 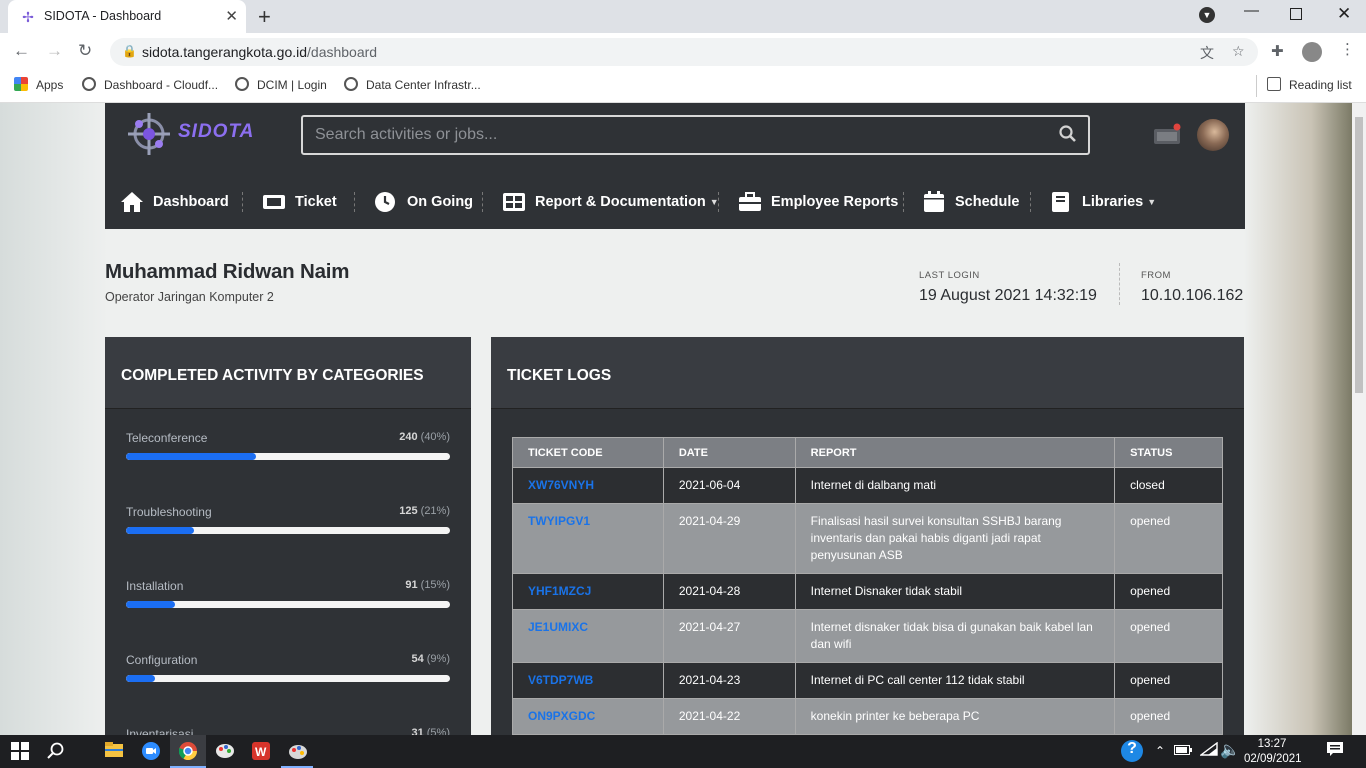 What do you see at coordinates (955, 452) in the screenshot?
I see `column-header: REPORT` at bounding box center [955, 452].